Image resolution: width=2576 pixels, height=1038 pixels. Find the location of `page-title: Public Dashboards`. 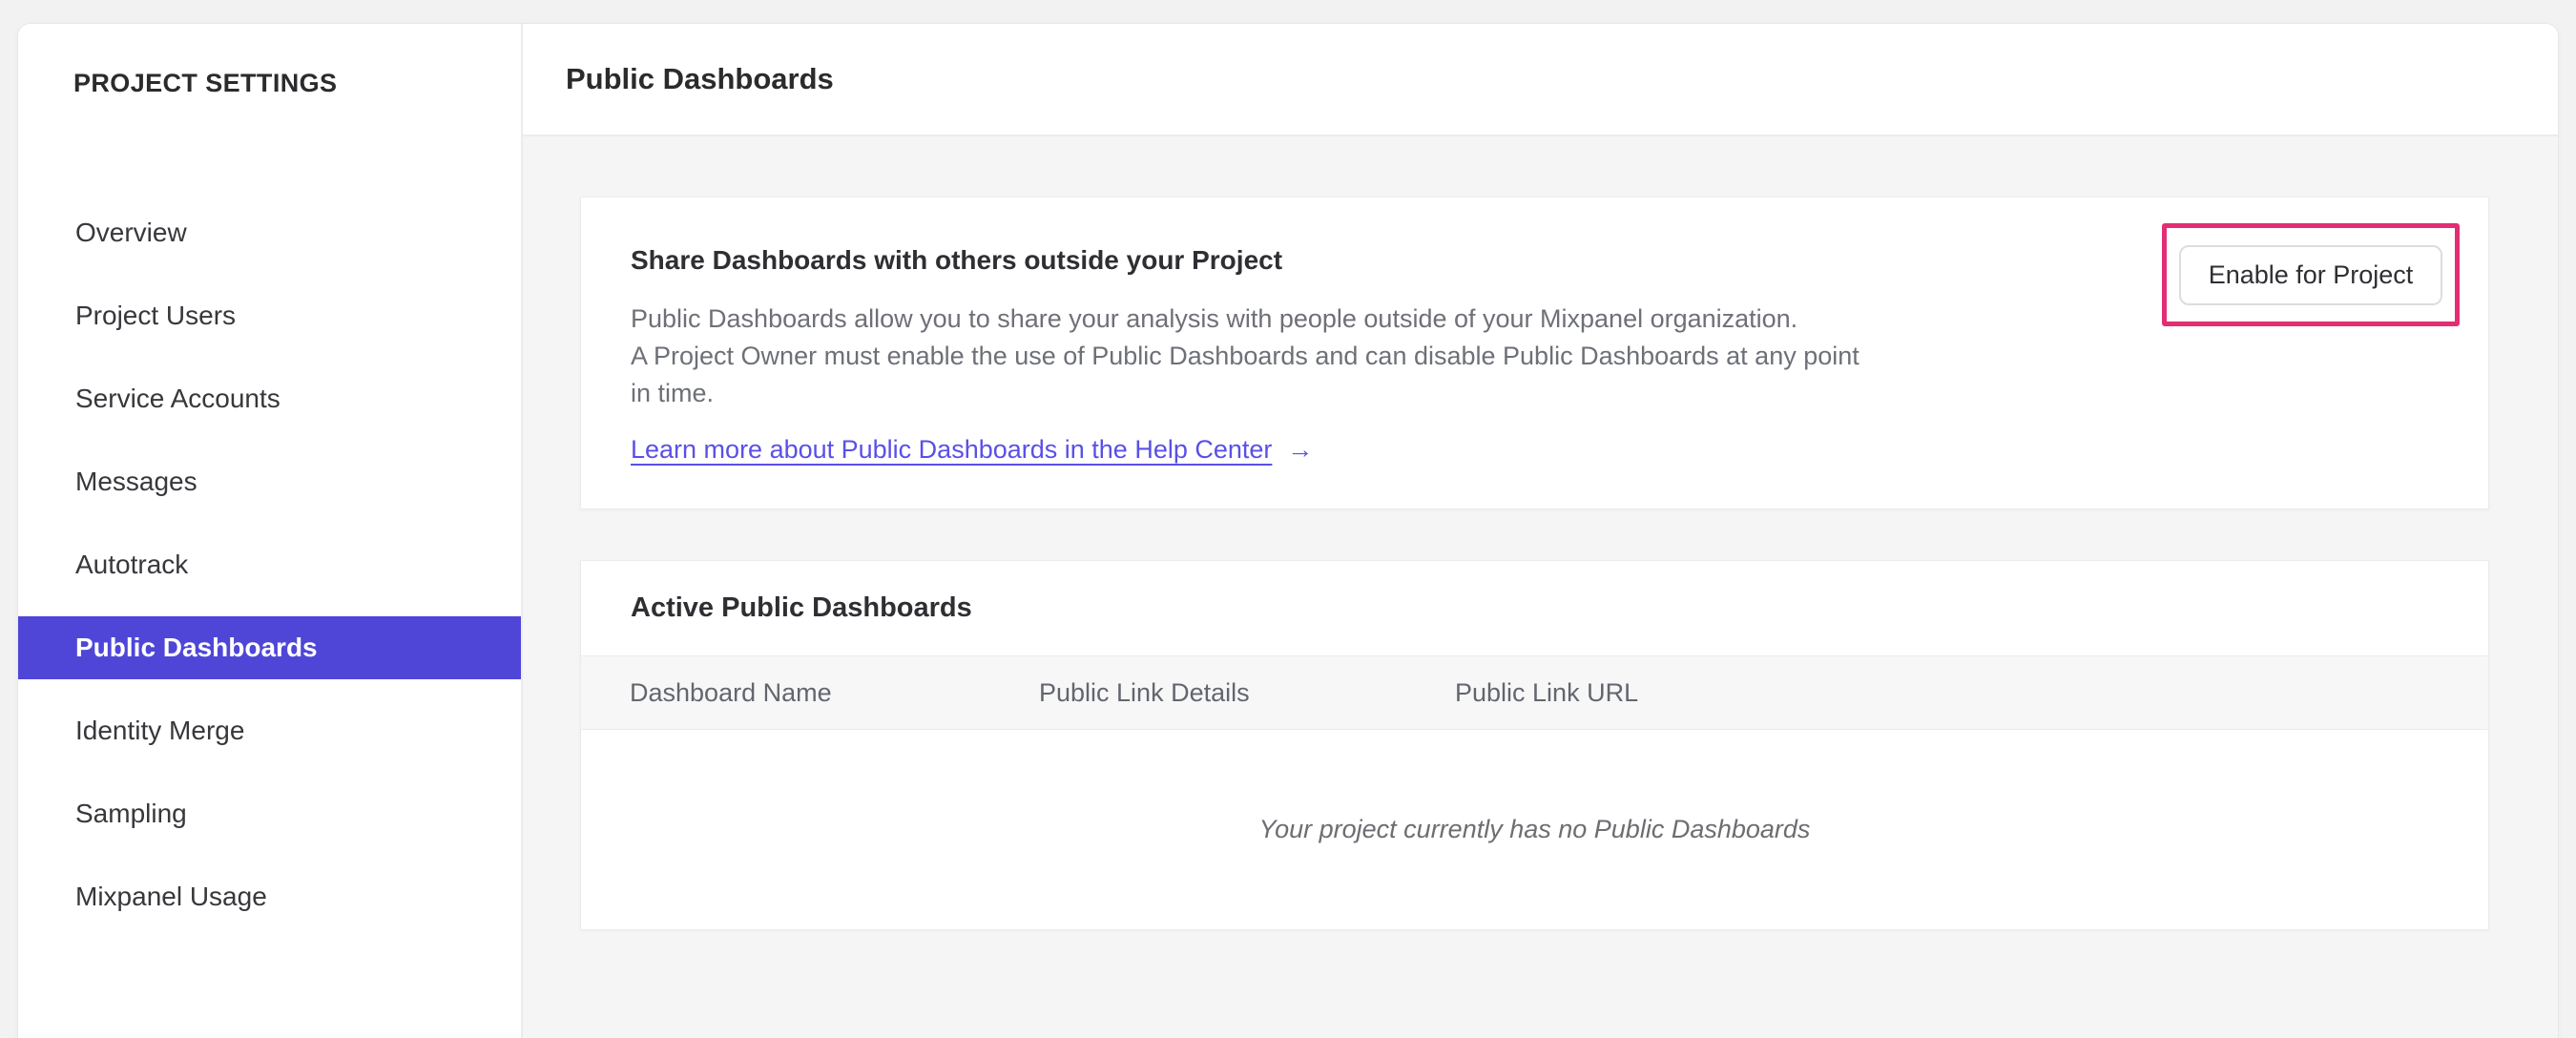

page-title: Public Dashboards is located at coordinates (700, 78).